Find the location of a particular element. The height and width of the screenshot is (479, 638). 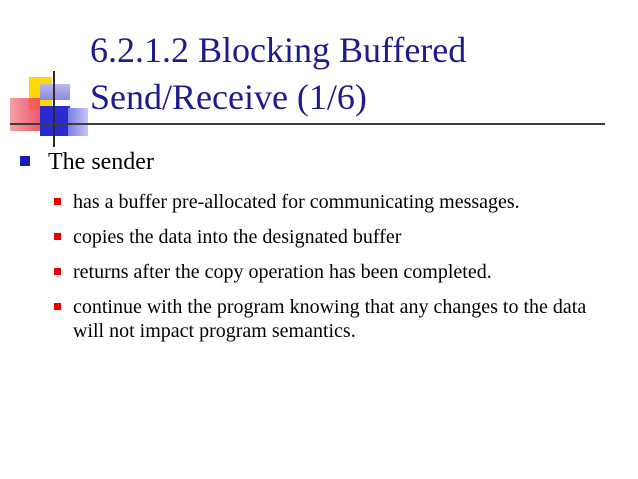

bullet-text: The sender is located at coordinates (101, 162).